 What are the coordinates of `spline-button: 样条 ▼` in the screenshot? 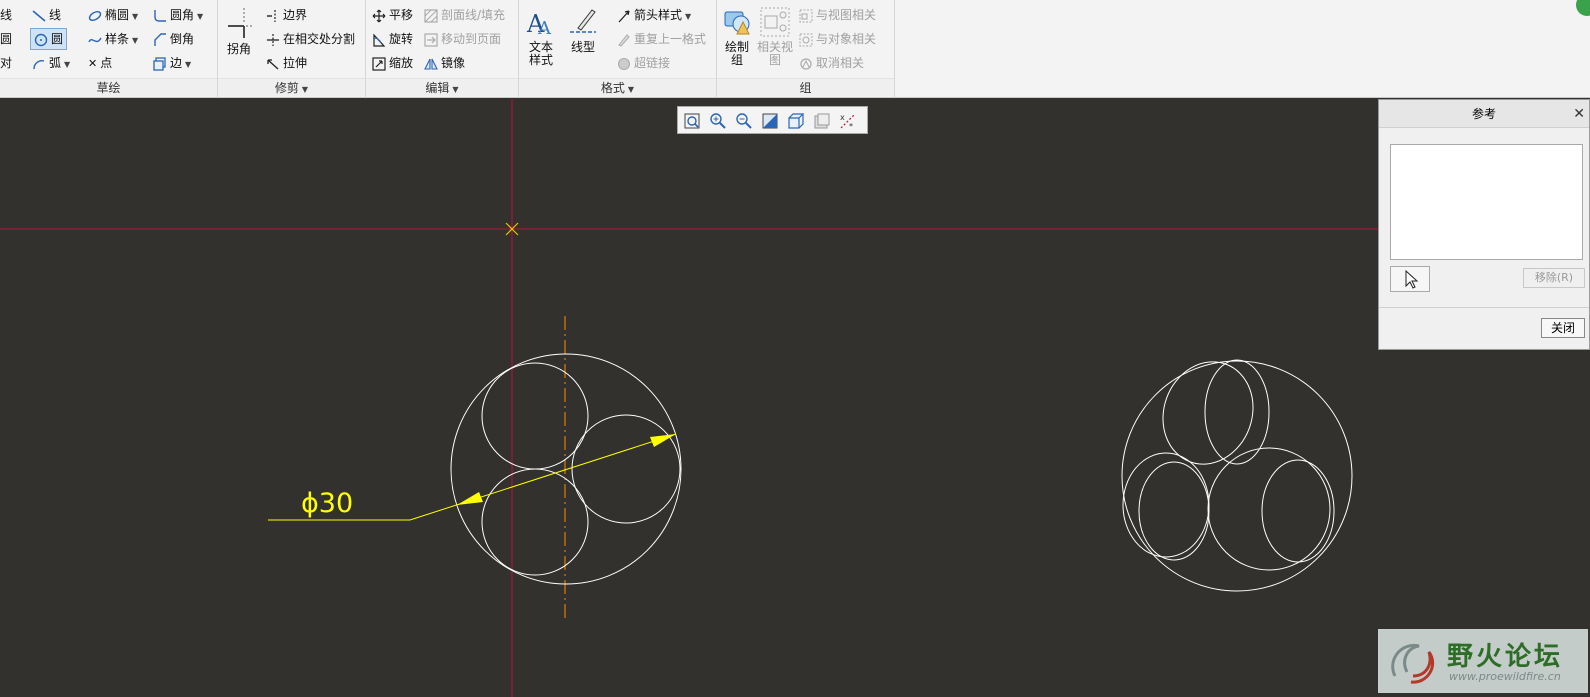 It's located at (113, 39).